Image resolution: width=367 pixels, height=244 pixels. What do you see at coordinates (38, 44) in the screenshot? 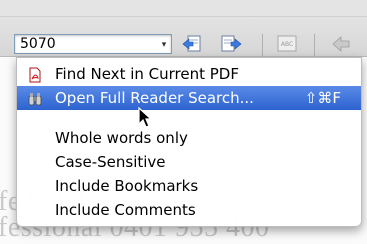
I see `search-input: 5070` at bounding box center [38, 44].